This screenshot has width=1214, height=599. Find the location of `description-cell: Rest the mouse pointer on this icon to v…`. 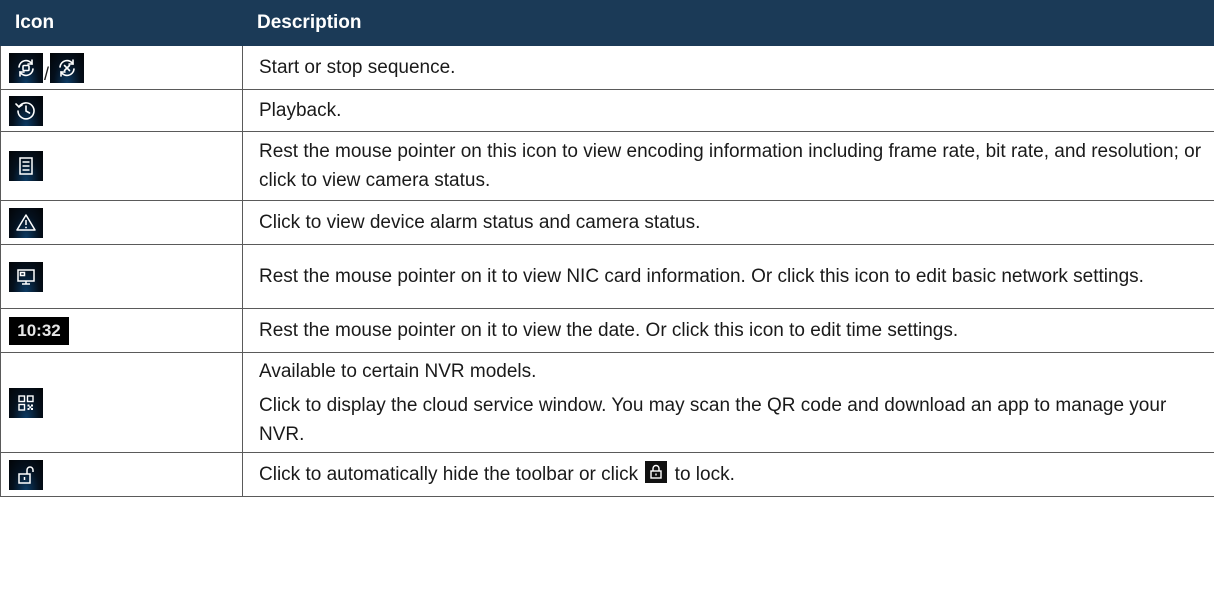

description-cell: Rest the mouse pointer on this icon to v… is located at coordinates (728, 166).